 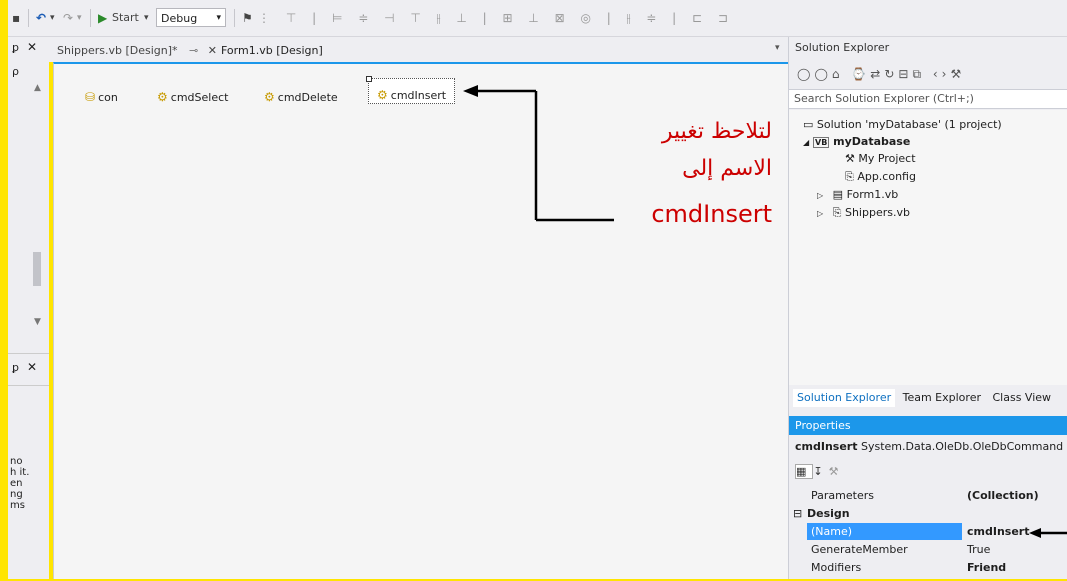 What do you see at coordinates (838, 194) in the screenshot?
I see `form-icon: ▤` at bounding box center [838, 194].